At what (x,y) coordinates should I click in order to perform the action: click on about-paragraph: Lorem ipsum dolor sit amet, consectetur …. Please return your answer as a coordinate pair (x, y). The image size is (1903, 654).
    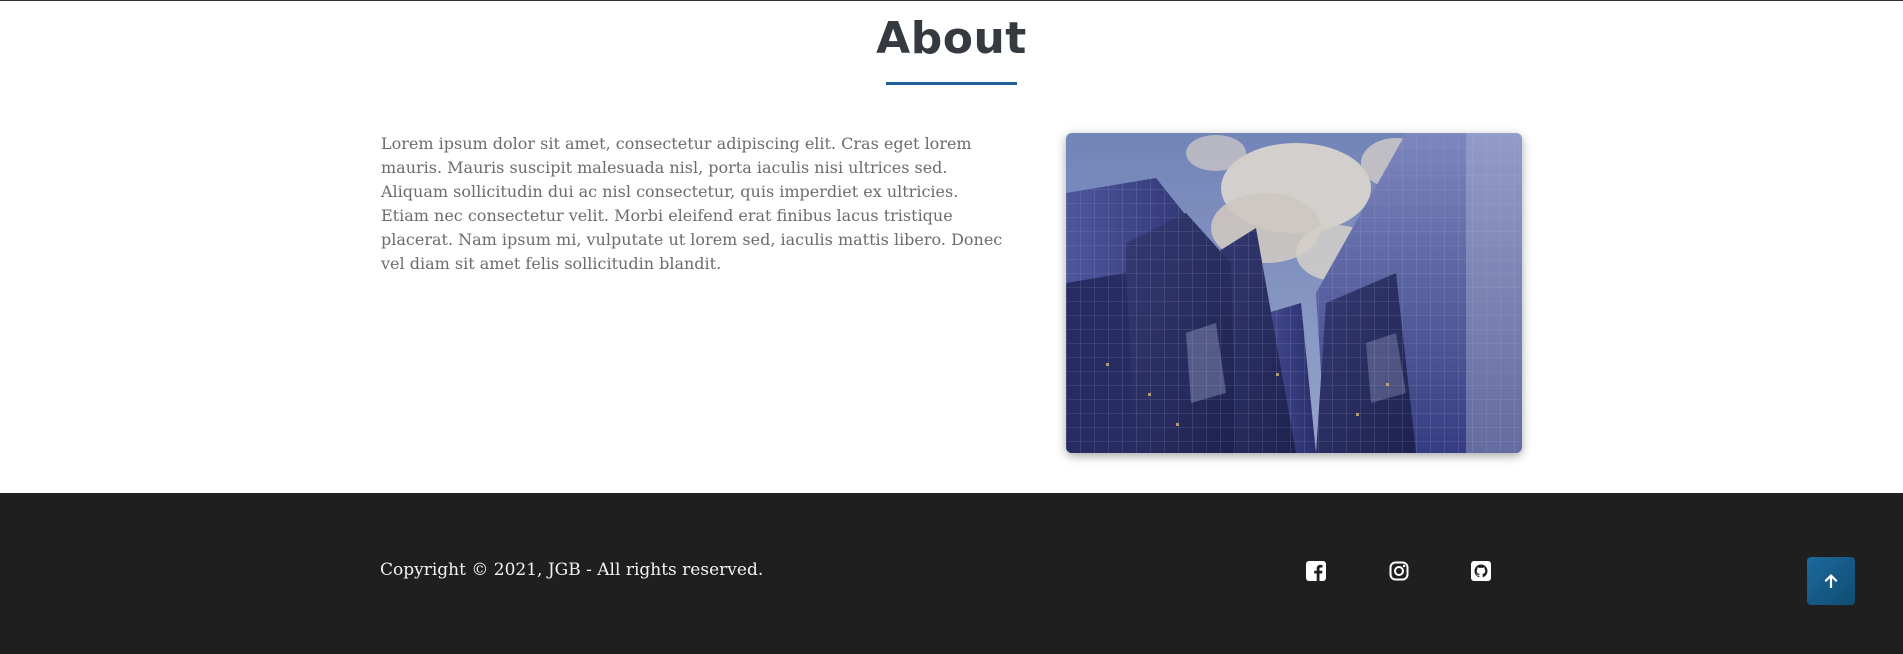
    Looking at the image, I should click on (692, 203).